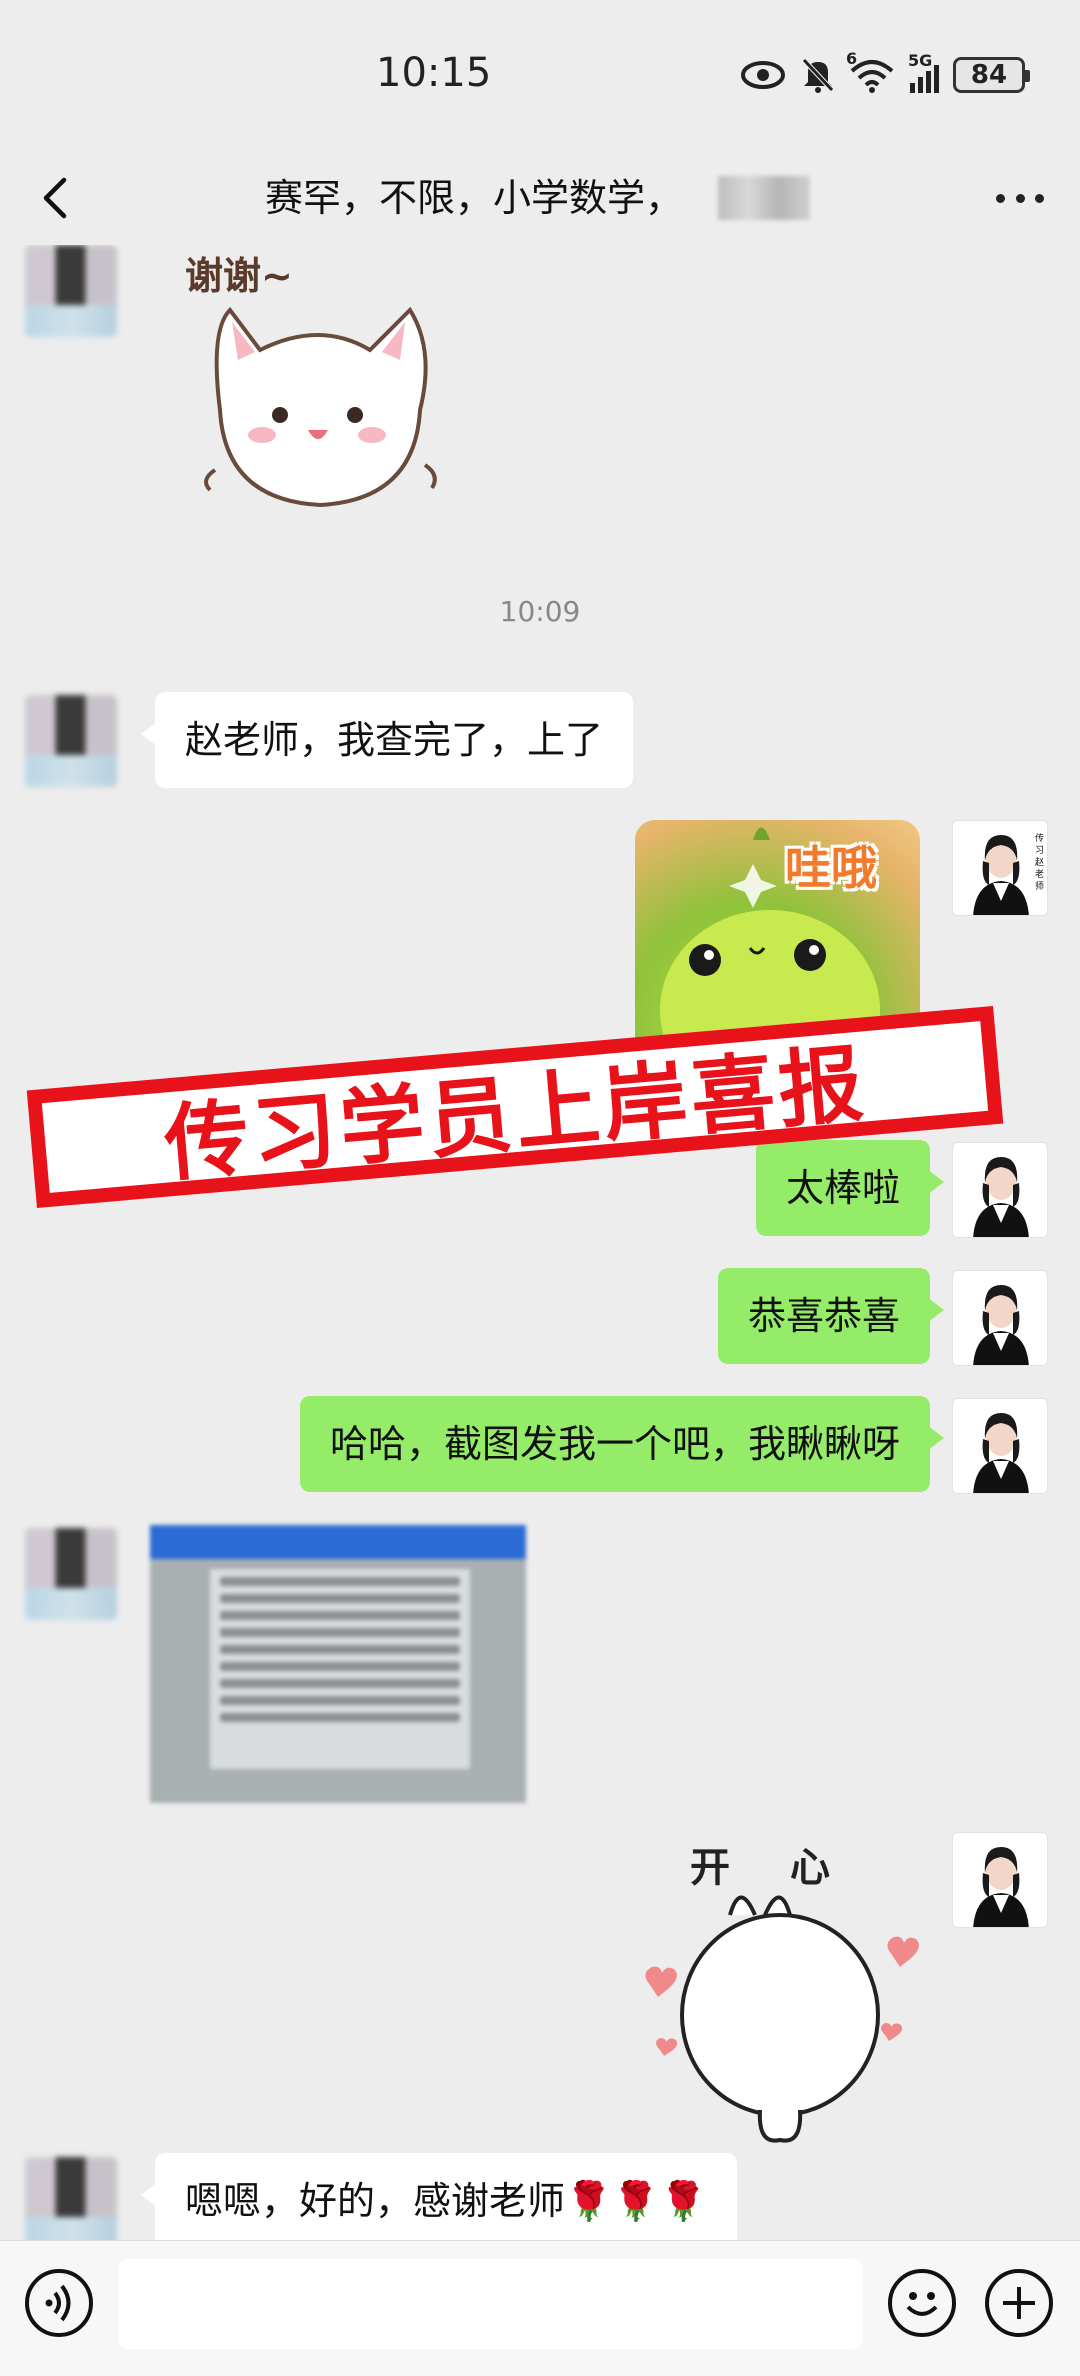 The width and height of the screenshot is (1080, 2376). I want to click on input-bar, so click(540, 2308).